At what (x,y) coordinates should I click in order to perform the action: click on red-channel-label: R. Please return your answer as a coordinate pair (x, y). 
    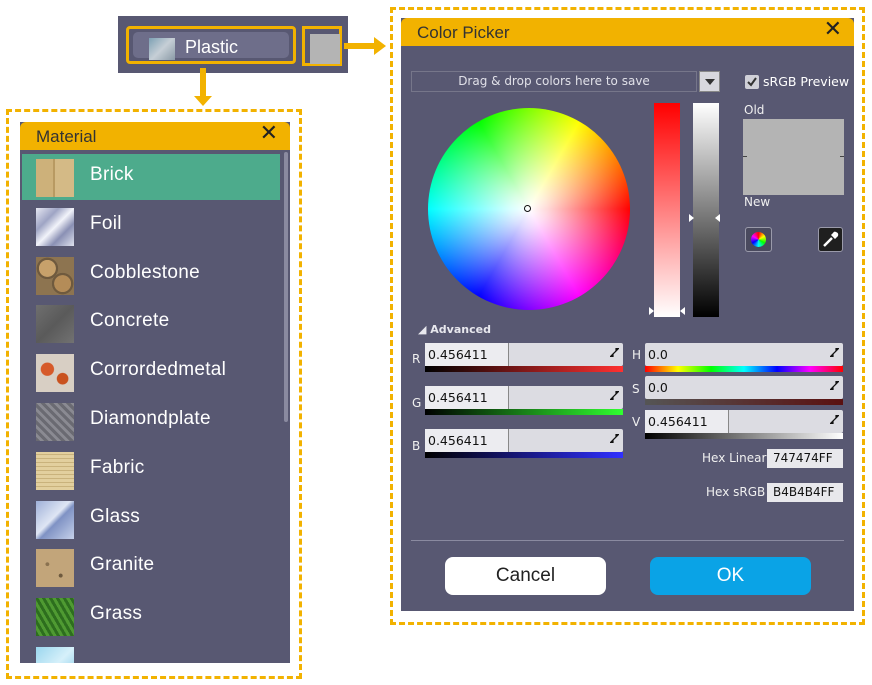
    Looking at the image, I should click on (416, 359).